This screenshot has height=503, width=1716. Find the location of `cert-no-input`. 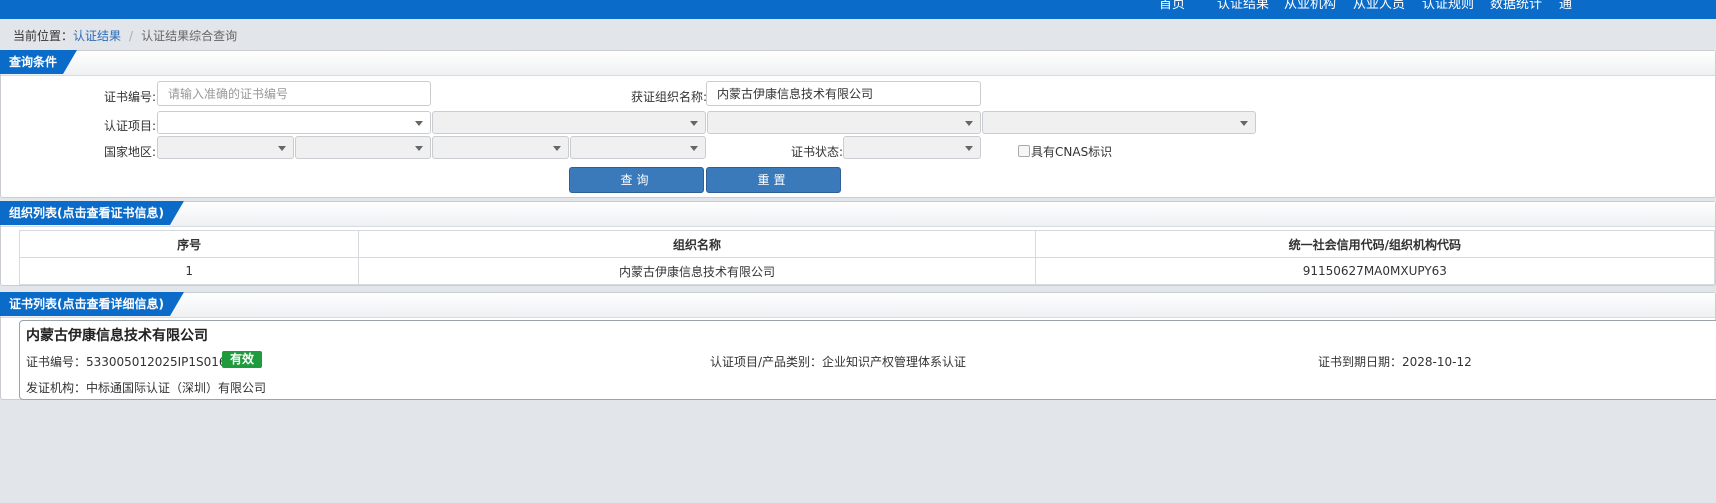

cert-no-input is located at coordinates (294, 93).